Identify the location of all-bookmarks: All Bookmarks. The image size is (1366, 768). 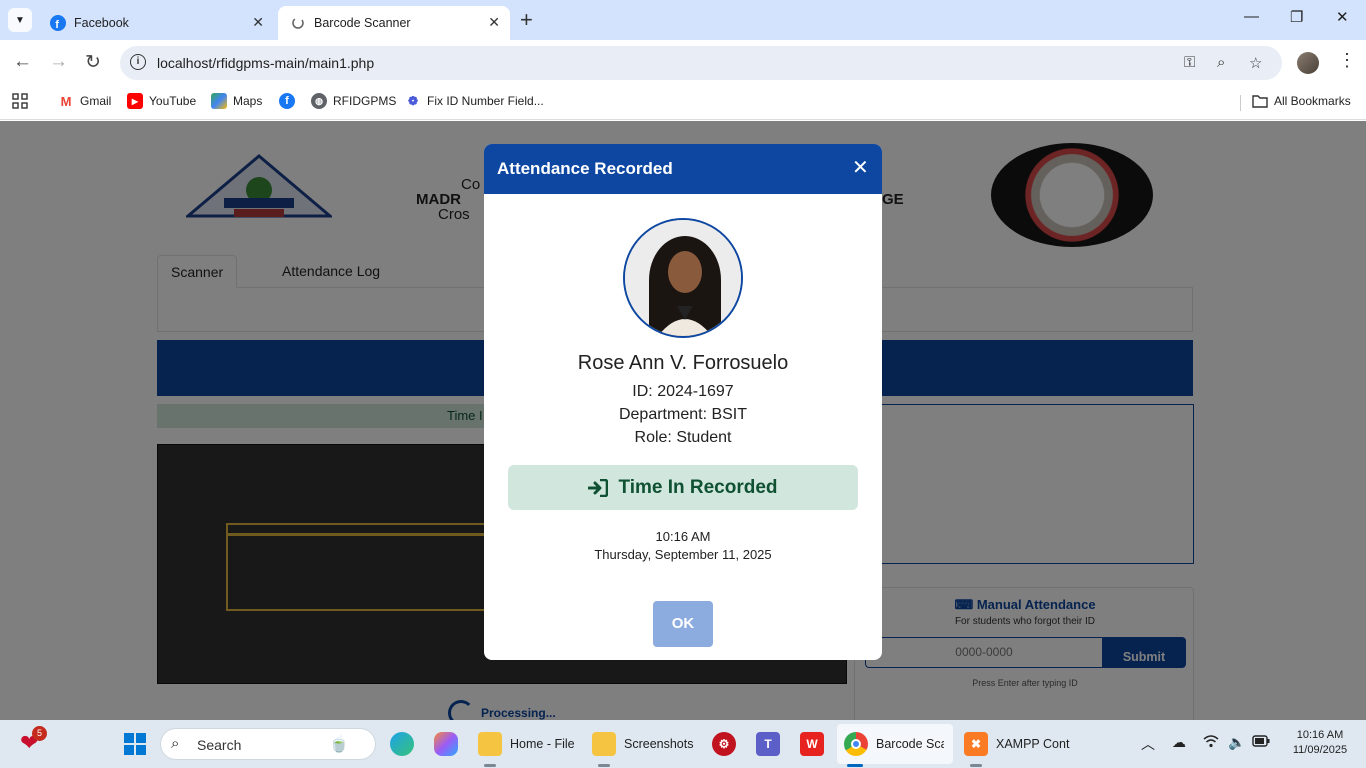
(1301, 101).